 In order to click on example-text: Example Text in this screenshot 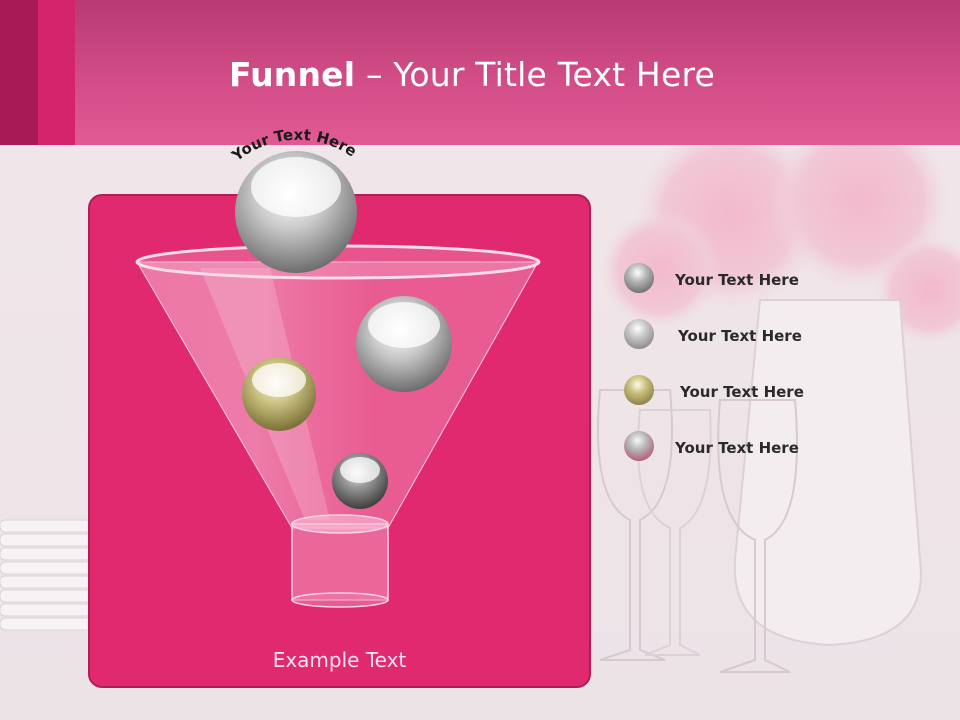, I will do `click(339, 660)`.